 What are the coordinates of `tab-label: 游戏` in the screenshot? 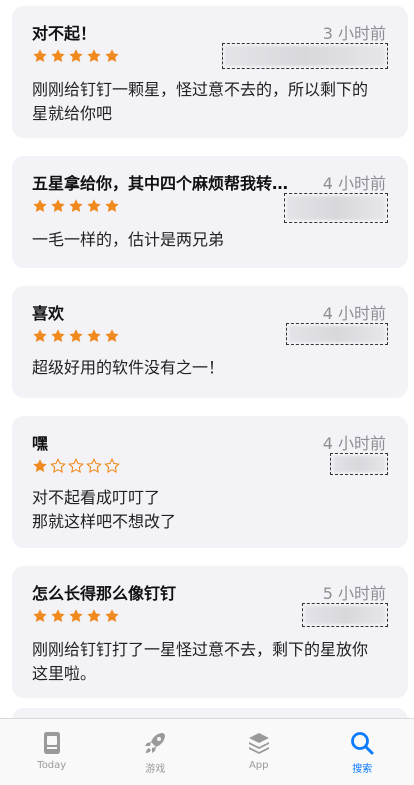 It's located at (155, 769).